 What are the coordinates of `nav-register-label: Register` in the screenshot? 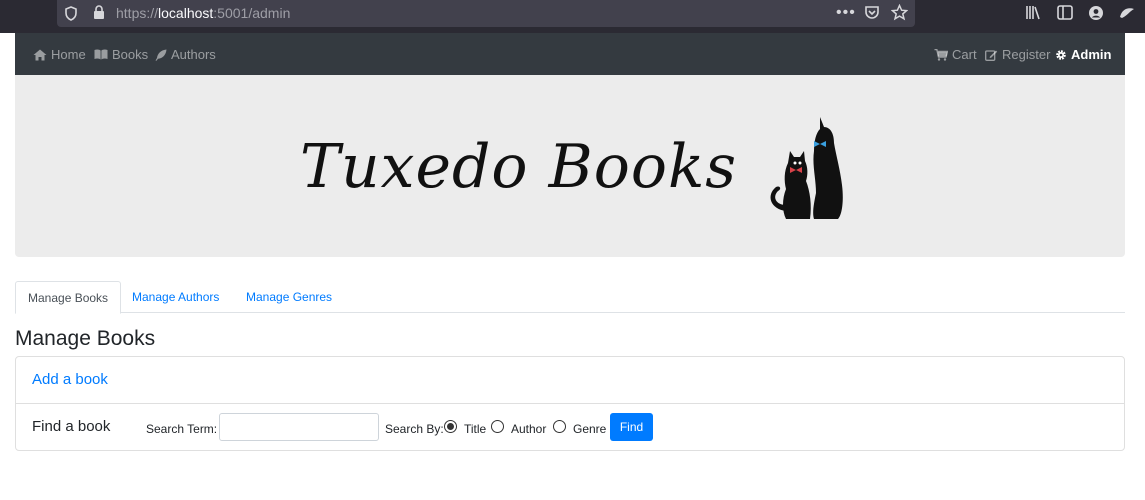 It's located at (1026, 54).